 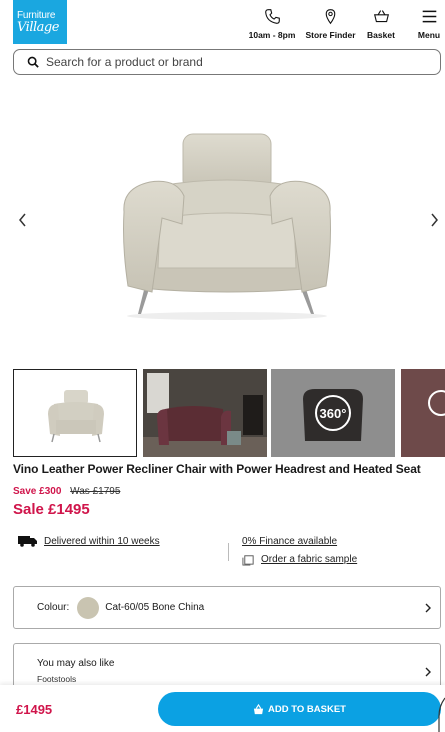 What do you see at coordinates (155, 607) in the screenshot?
I see `colour-value: Cat-60/05 Bone China` at bounding box center [155, 607].